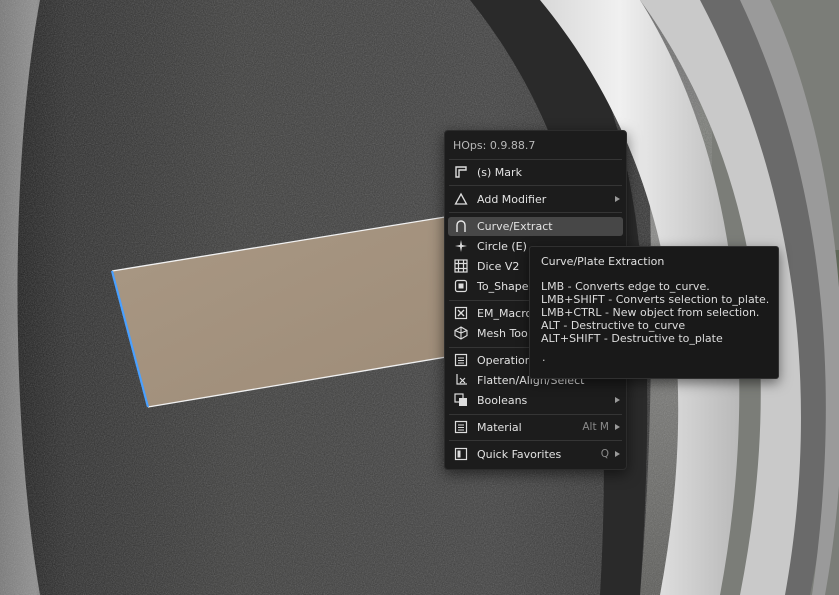 The width and height of the screenshot is (839, 595). What do you see at coordinates (461, 266) in the screenshot?
I see `grid-icon` at bounding box center [461, 266].